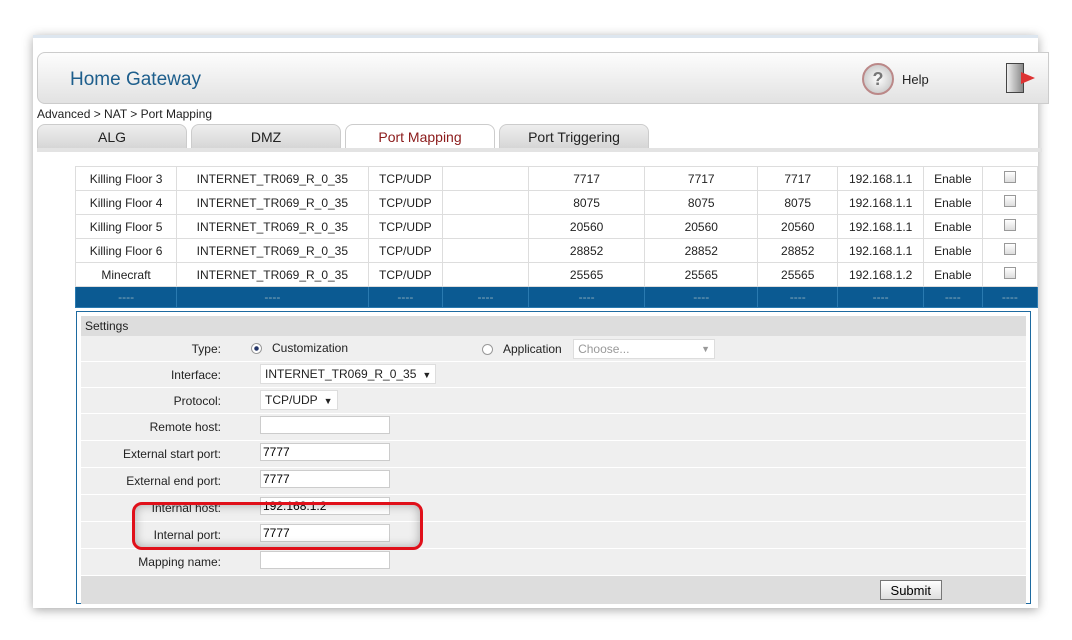 The image size is (1072, 640). I want to click on ext-end-row: External end port:, so click(553, 481).